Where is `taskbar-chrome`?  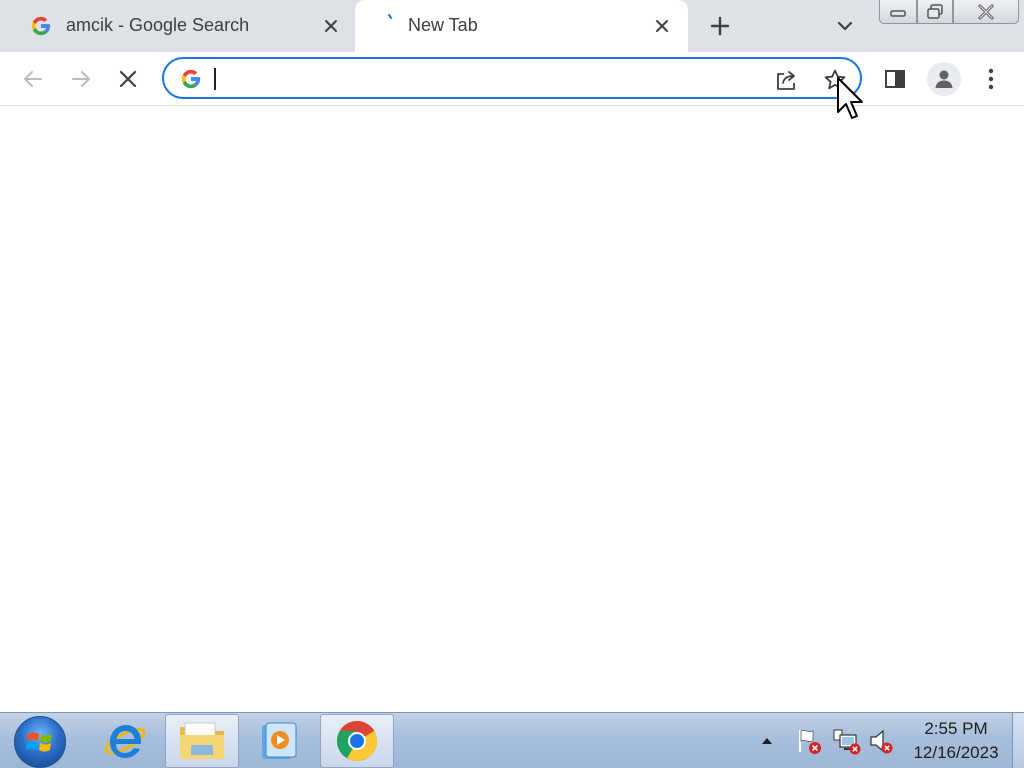
taskbar-chrome is located at coordinates (357, 741).